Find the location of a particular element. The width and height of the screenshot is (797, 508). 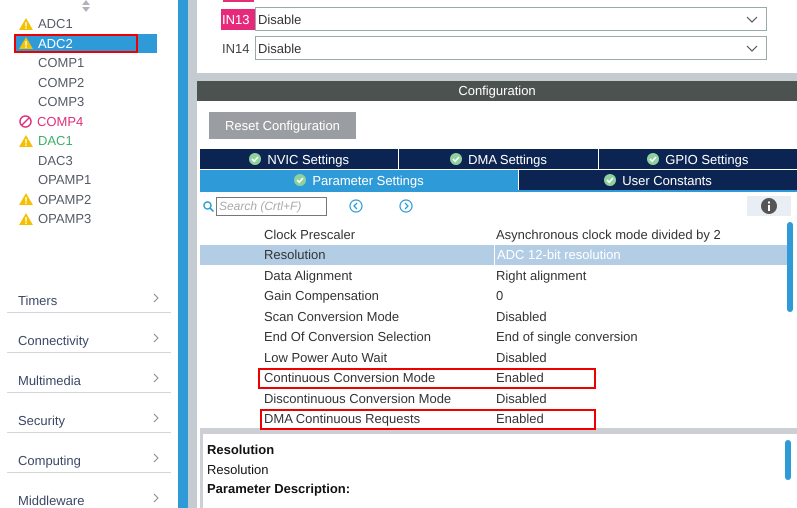

peripheral-item: DAC3 is located at coordinates (83, 160).